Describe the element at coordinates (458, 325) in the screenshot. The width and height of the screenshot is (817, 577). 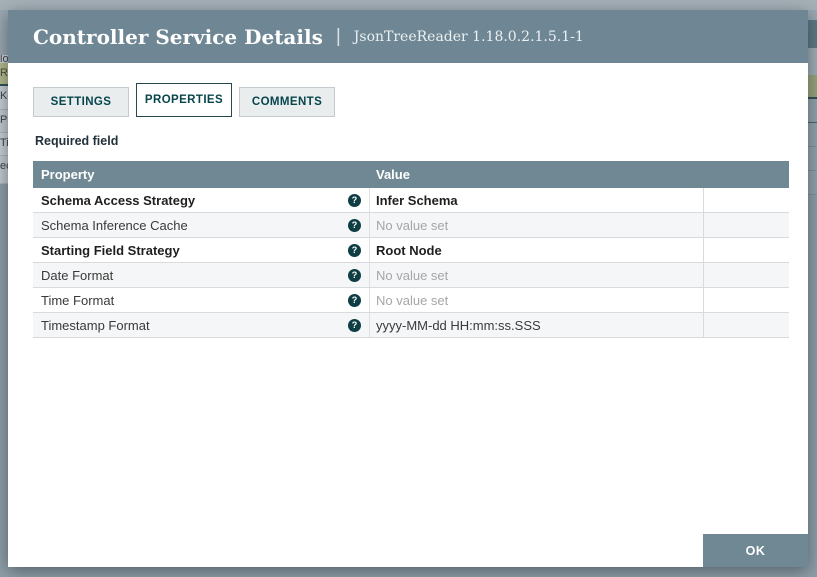
I see `property-value: yyyy-MM-dd HH:mm:ss.SSS` at that location.